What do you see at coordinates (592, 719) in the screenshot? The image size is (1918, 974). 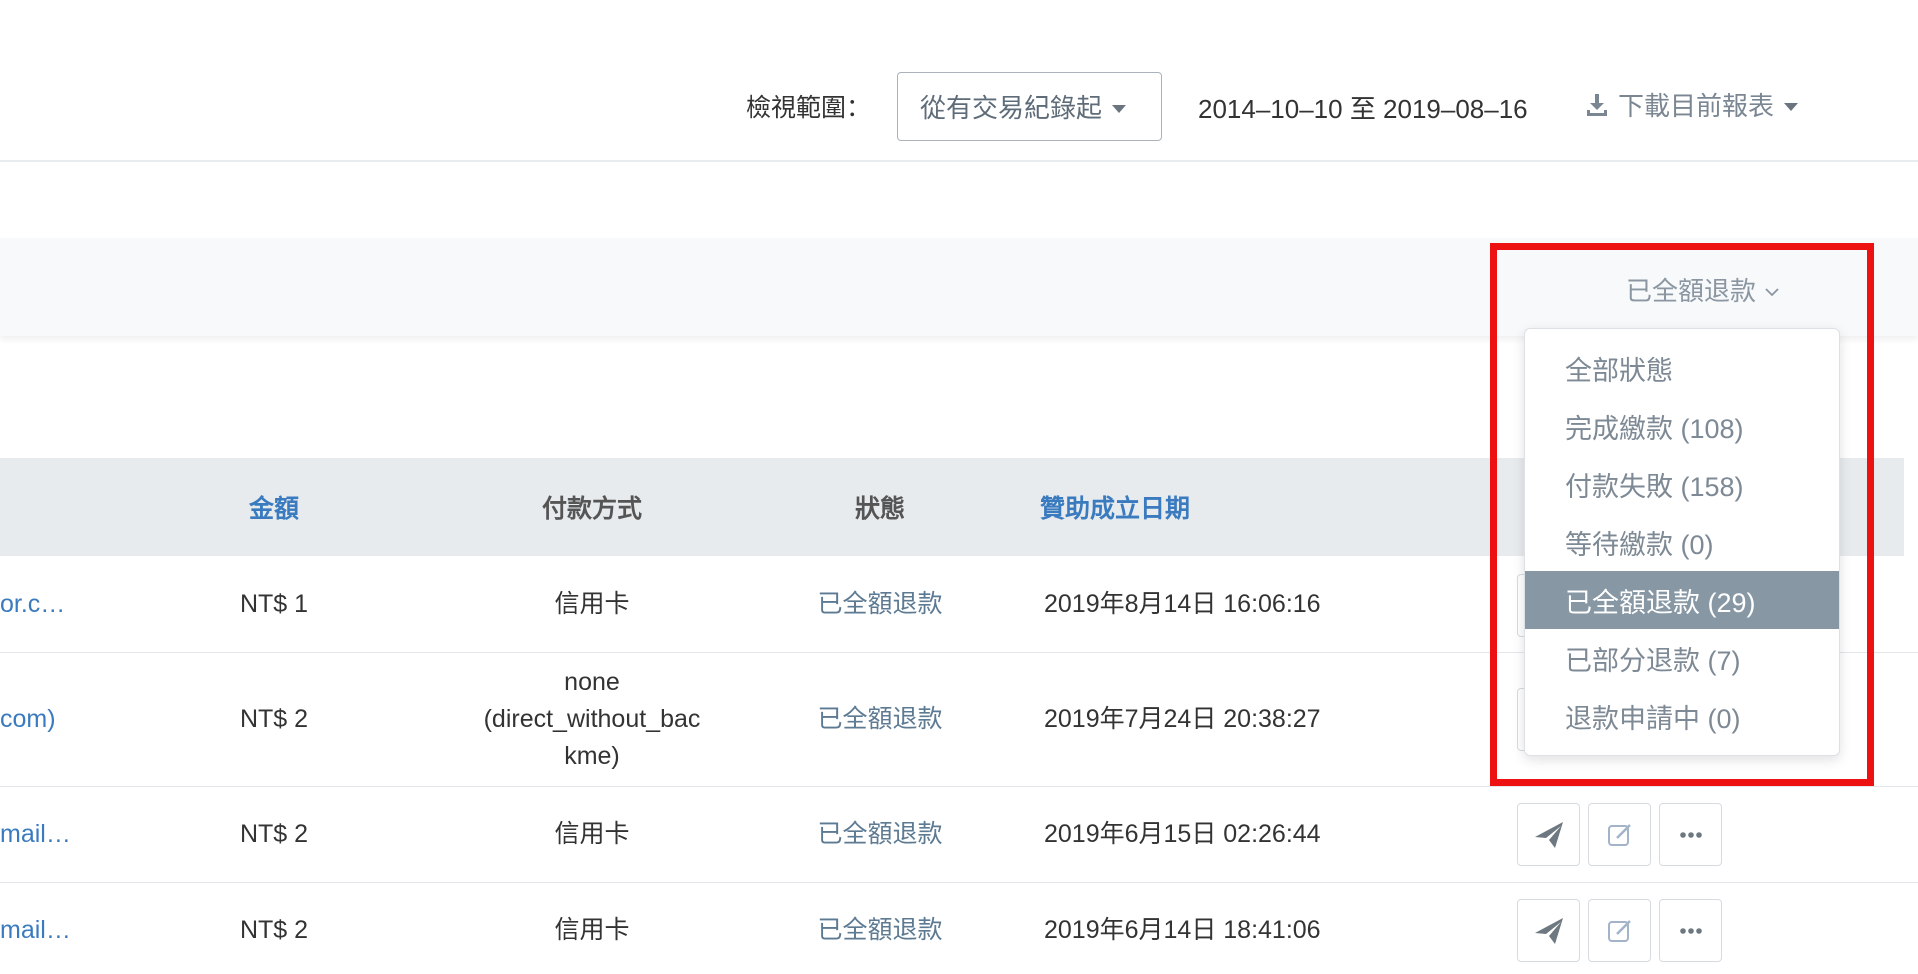 I see `payment-method-cell: none (direct_without_bac kme)` at bounding box center [592, 719].